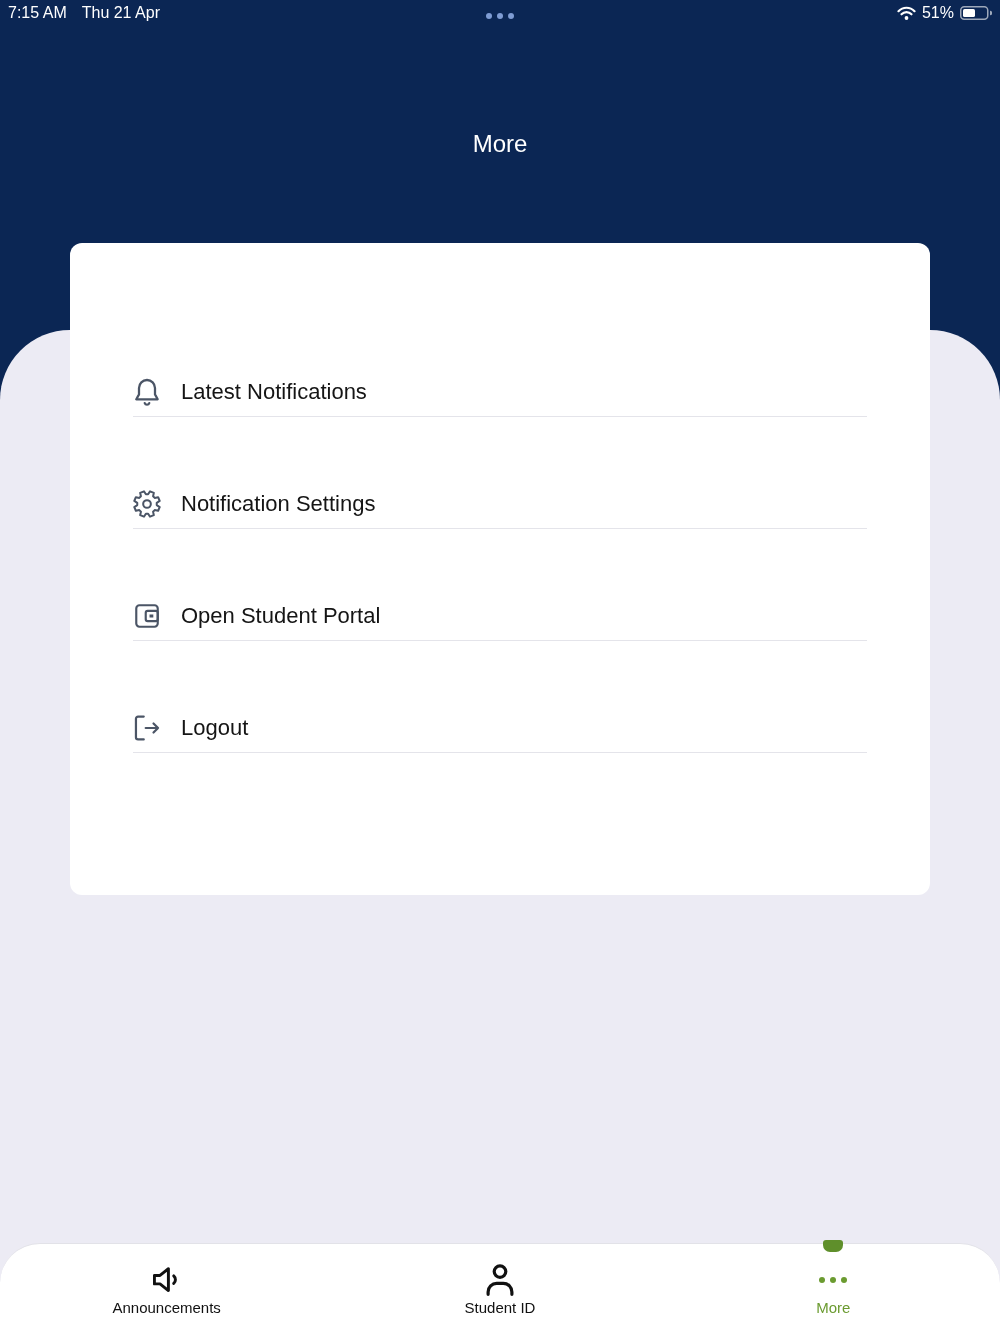  I want to click on bell-icon, so click(147, 392).